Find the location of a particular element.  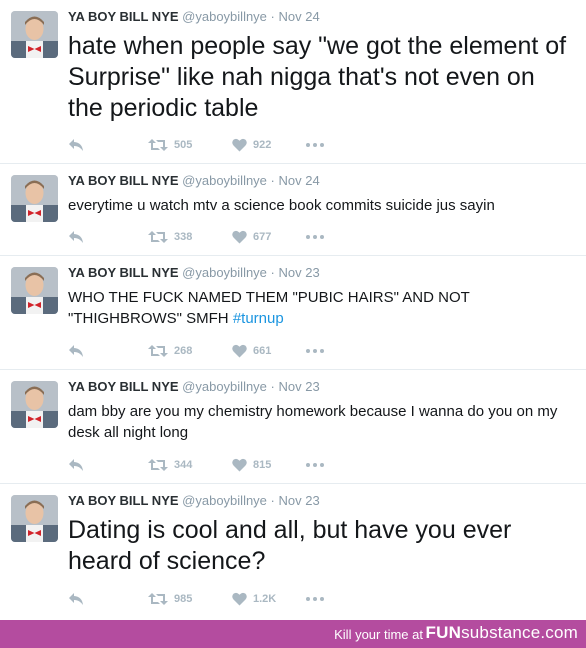

like-button: 1.2K is located at coordinates (254, 599).